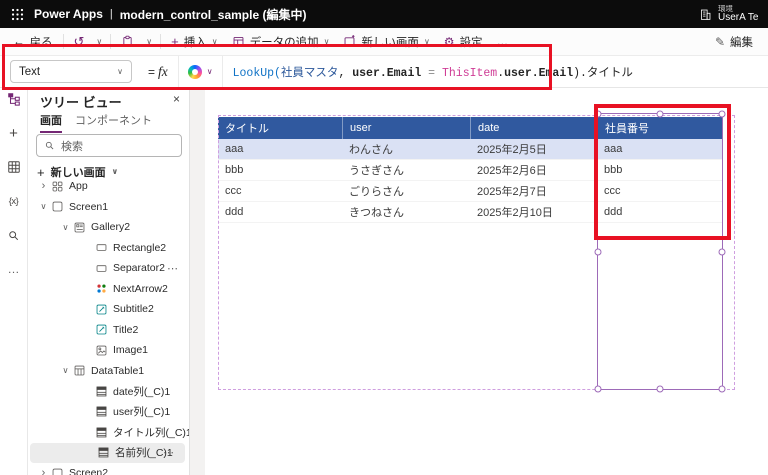  What do you see at coordinates (470, 212) in the screenshot?
I see `table-row: ddd きつねさん 2025年2月10日 ddd` at bounding box center [470, 212].